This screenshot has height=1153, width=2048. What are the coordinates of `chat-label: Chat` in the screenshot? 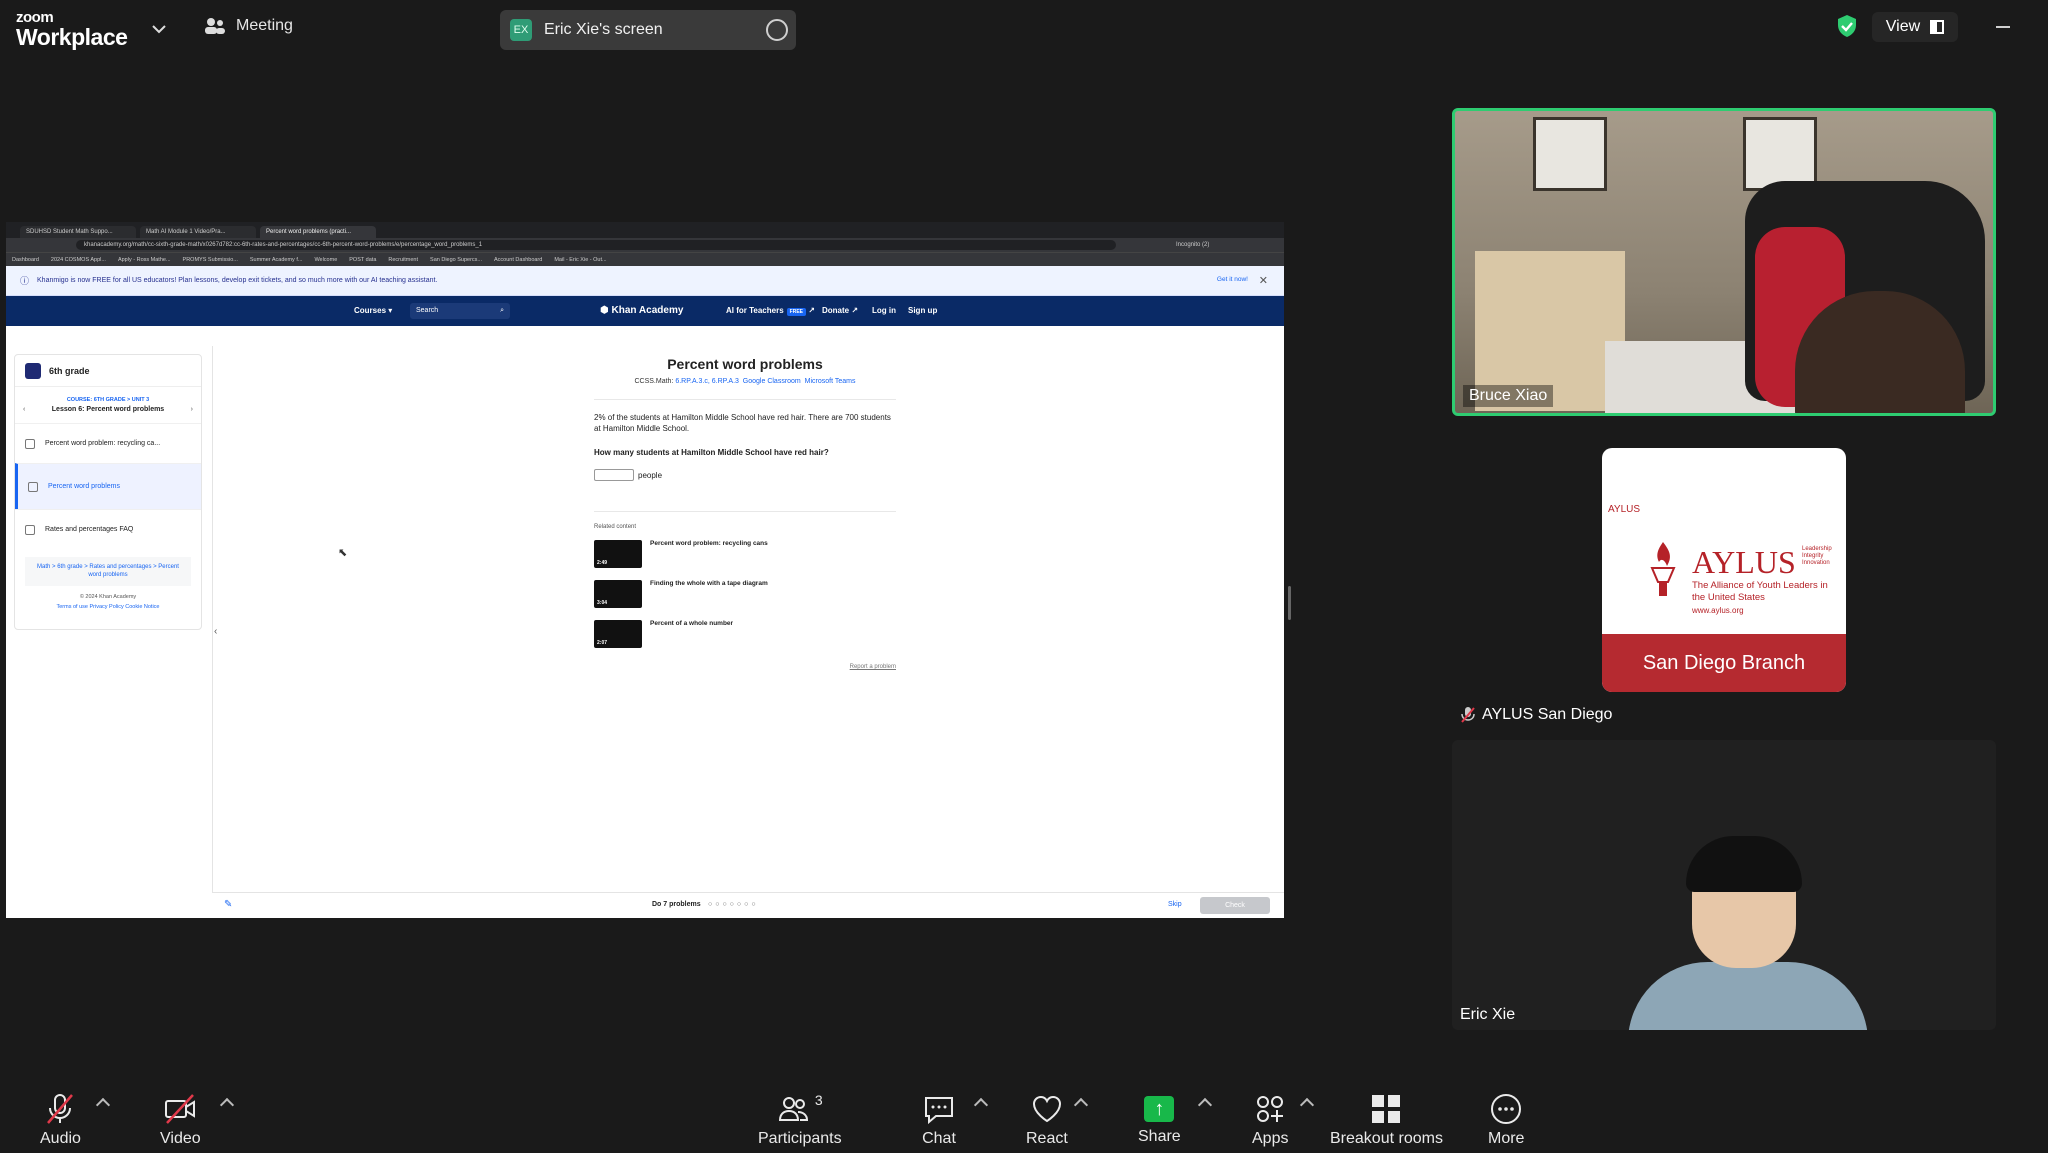 It's located at (939, 1138).